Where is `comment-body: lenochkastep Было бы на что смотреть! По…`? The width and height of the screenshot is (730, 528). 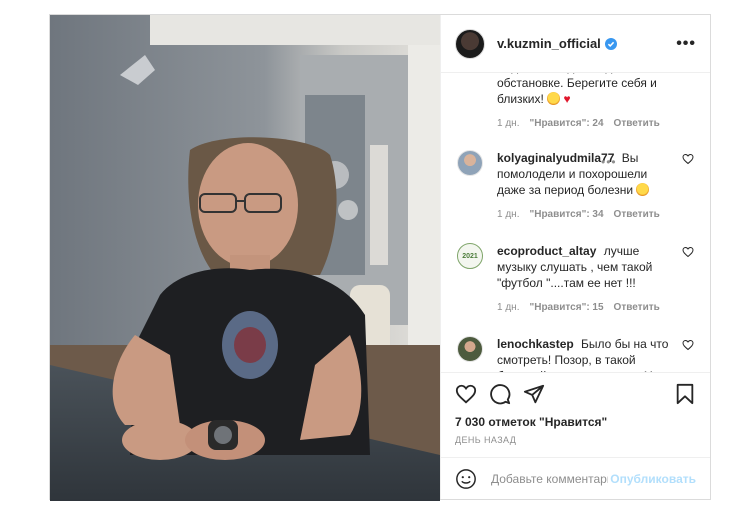
comment-body: lenochkastep Было бы на что смотреть! По… is located at coordinates (585, 354).